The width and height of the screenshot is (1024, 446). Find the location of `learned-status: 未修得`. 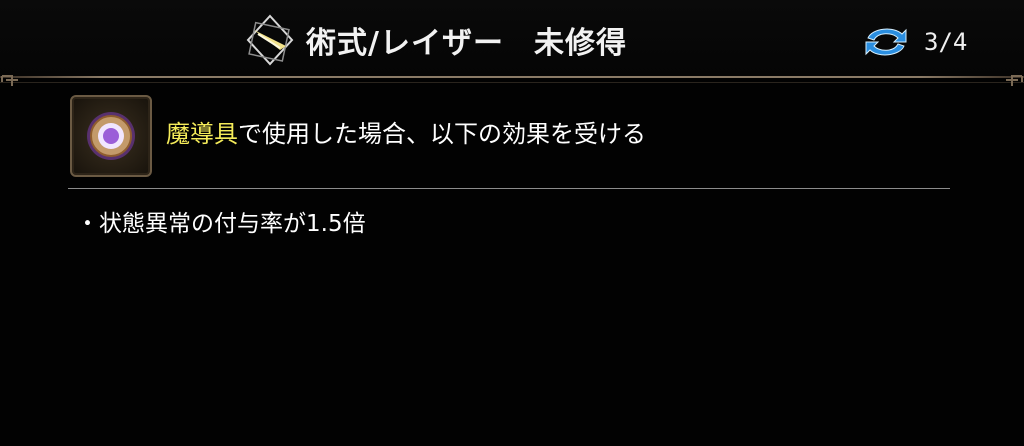

learned-status: 未修得 is located at coordinates (580, 43).